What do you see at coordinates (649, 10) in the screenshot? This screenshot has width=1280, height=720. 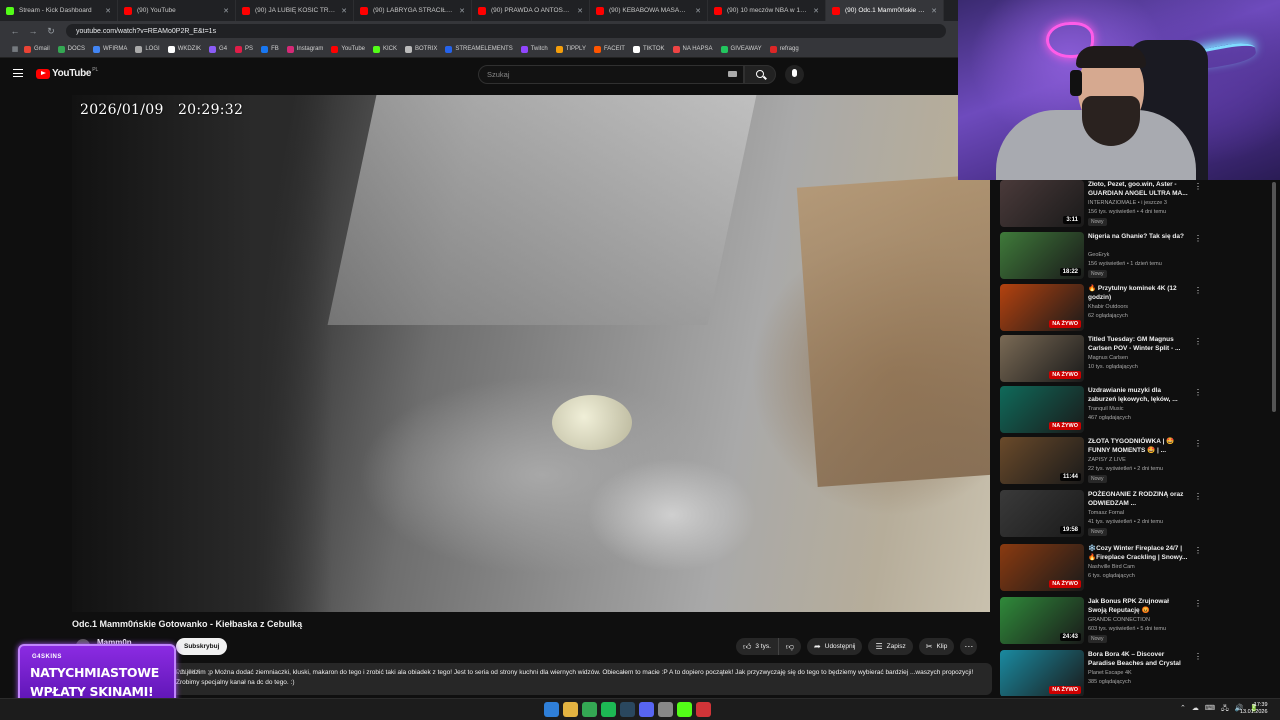 I see `browser-tab: (90) KEBABOWA MASAKRA W ✕` at bounding box center [649, 10].